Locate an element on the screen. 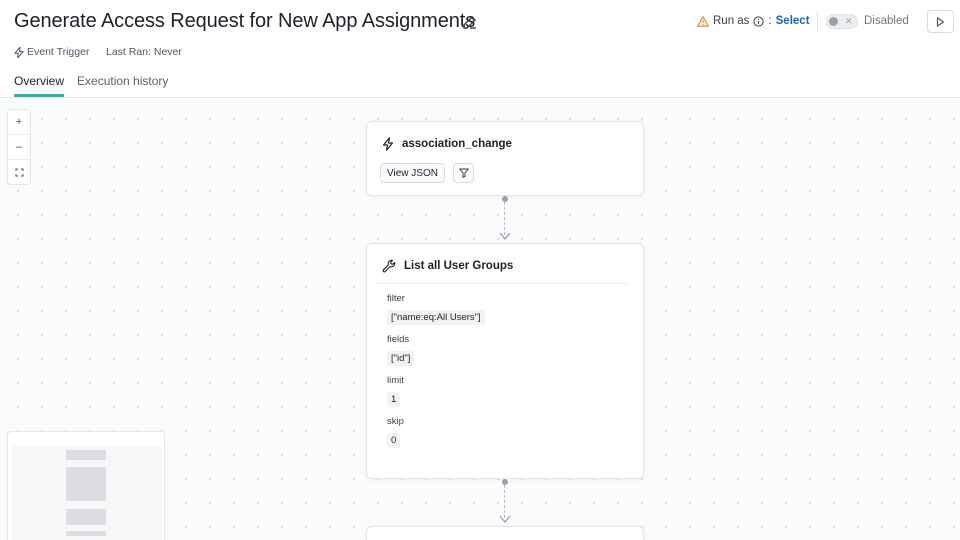 The image size is (960, 540). event-trigger-label: Event Trigger is located at coordinates (58, 52).